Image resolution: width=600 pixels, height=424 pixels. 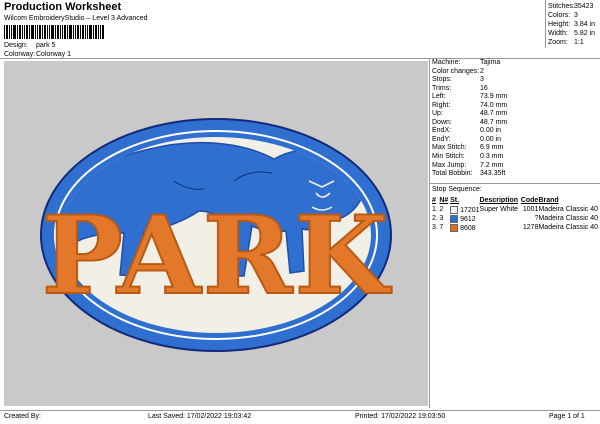 I want to click on info-value: 73.9 mm, so click(x=494, y=97).